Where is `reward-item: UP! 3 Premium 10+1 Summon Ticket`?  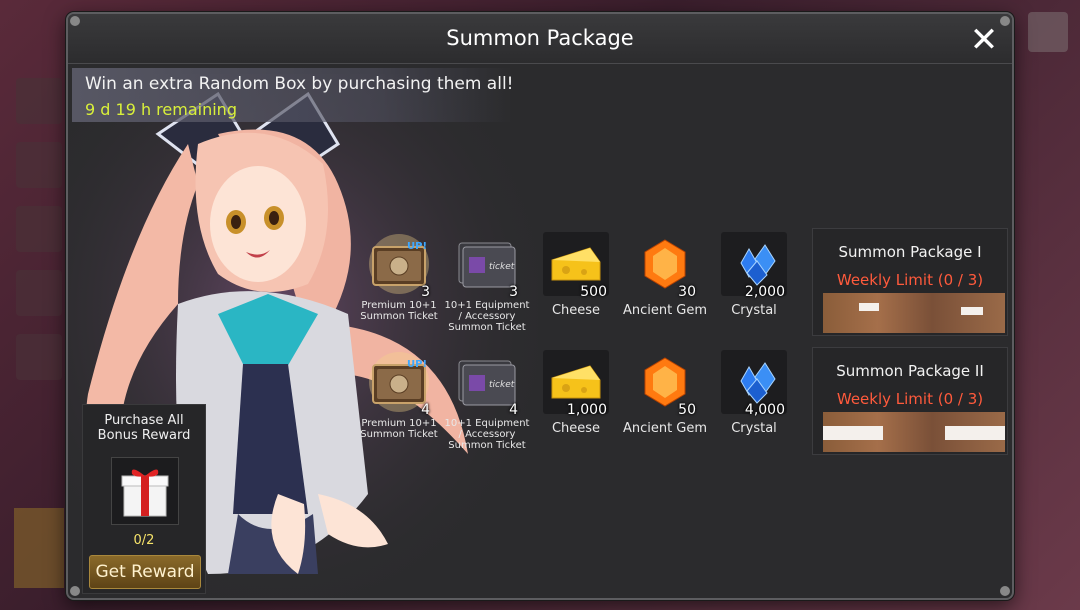
reward-item: UP! 3 Premium 10+1 Summon Ticket is located at coordinates (399, 277).